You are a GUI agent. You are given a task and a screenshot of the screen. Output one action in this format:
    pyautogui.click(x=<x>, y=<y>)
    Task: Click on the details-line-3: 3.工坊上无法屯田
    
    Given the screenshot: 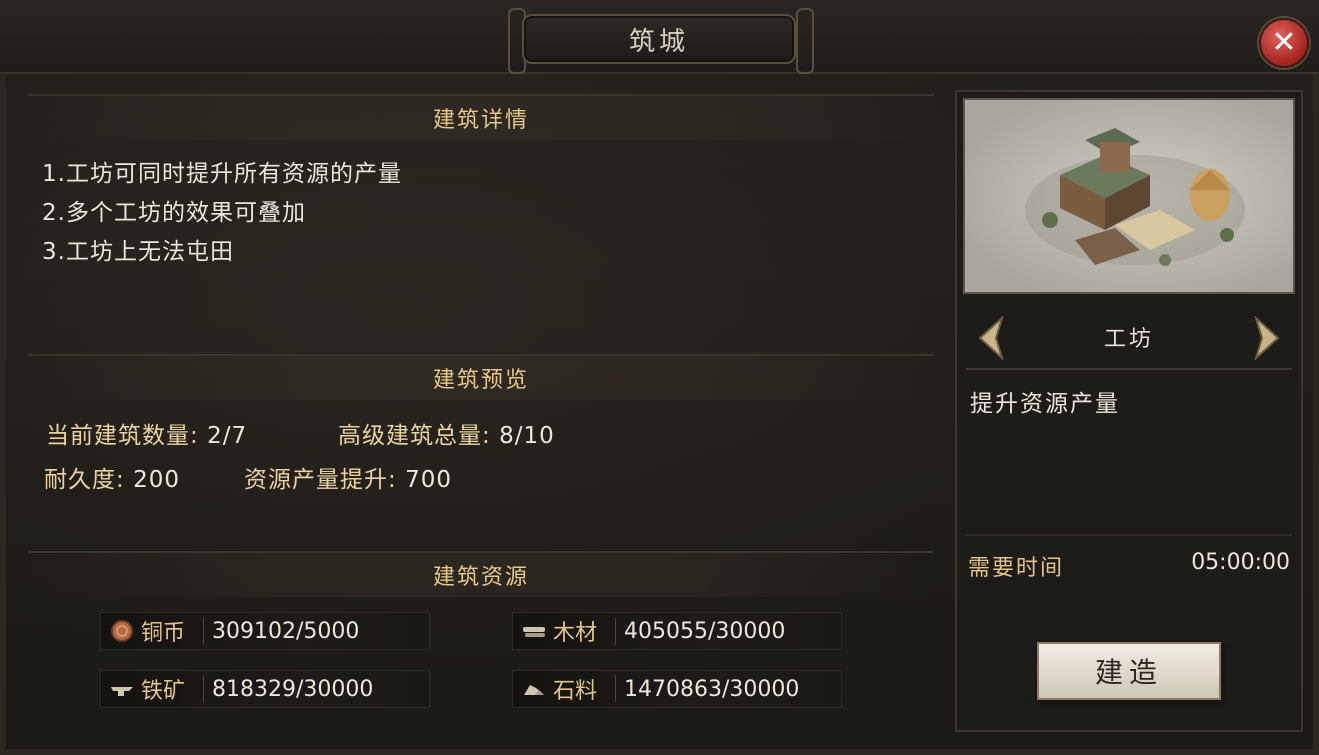 What is the action you would take?
    pyautogui.click(x=138, y=252)
    